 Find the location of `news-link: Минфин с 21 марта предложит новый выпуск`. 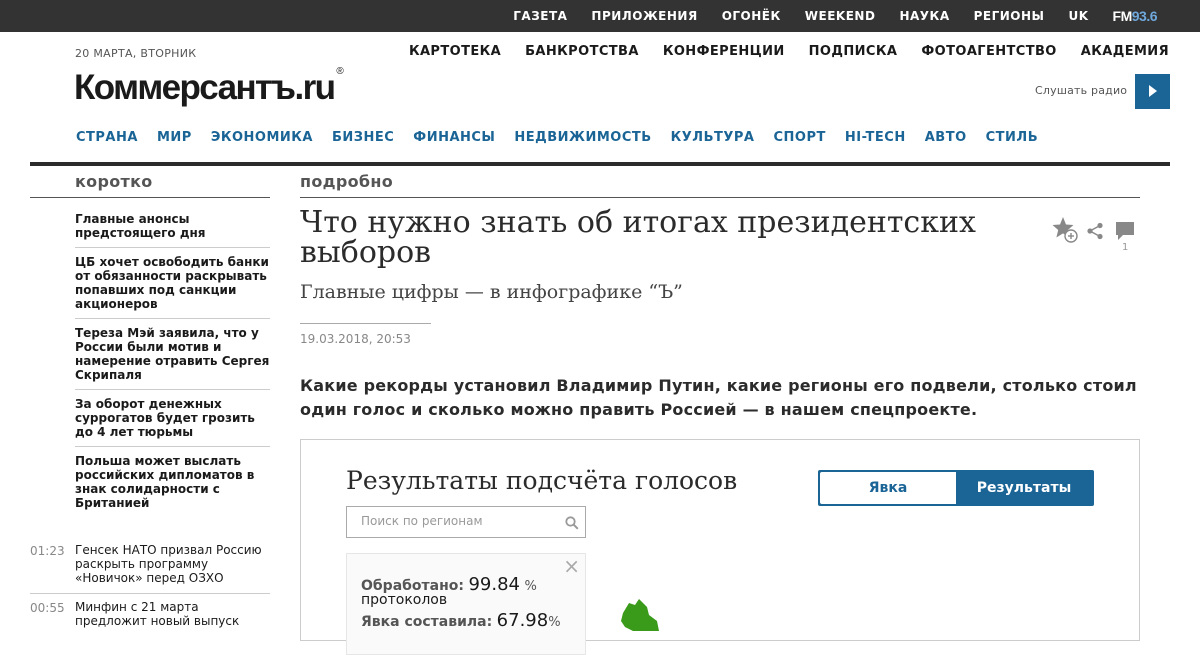

news-link: Минфин с 21 марта предложит новый выпуск is located at coordinates (172, 614).